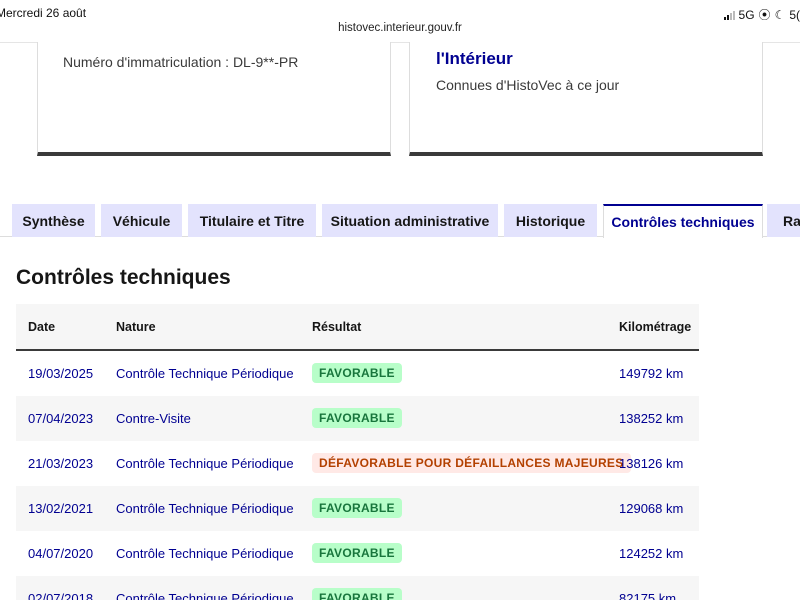 The width and height of the screenshot is (800, 600). Describe the element at coordinates (410, 220) in the screenshot. I see `tab-situation-administrative: Situation administrative` at that location.